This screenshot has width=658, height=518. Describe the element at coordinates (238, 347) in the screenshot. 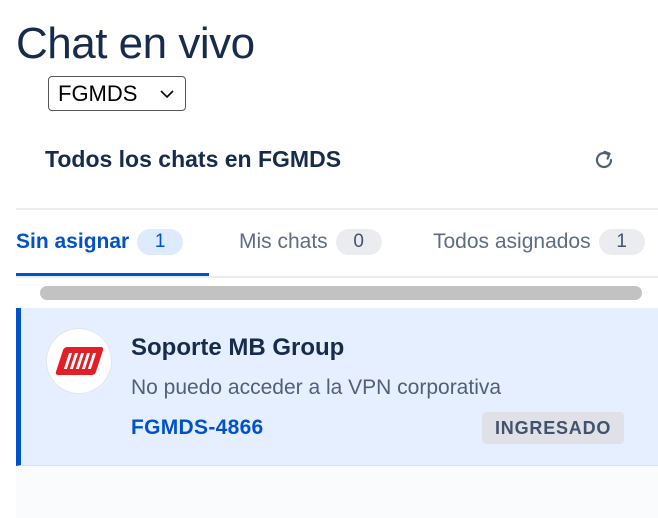

I see `chat-customer-name: Soporte MB Group` at that location.